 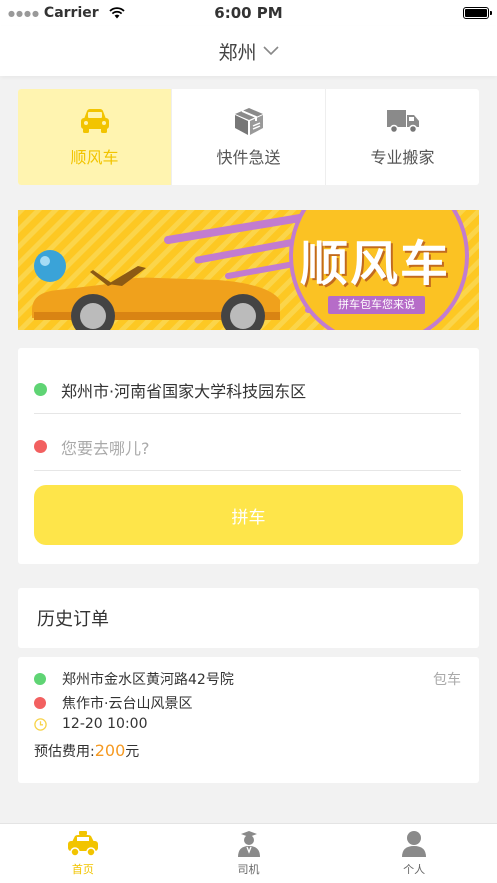 I want to click on carpool-button: 拼车, so click(x=248, y=515).